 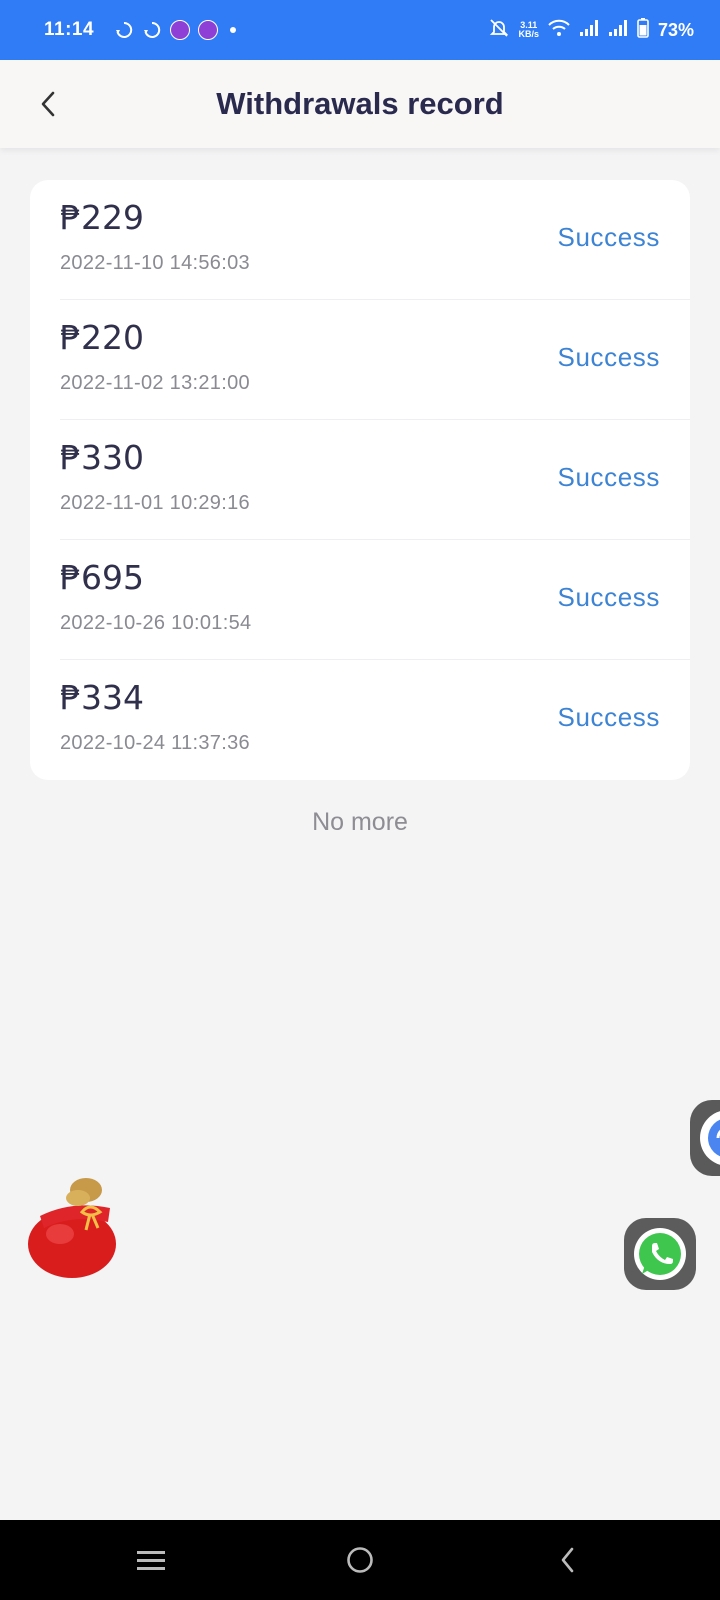 What do you see at coordinates (499, 30) in the screenshot?
I see `mute-icon` at bounding box center [499, 30].